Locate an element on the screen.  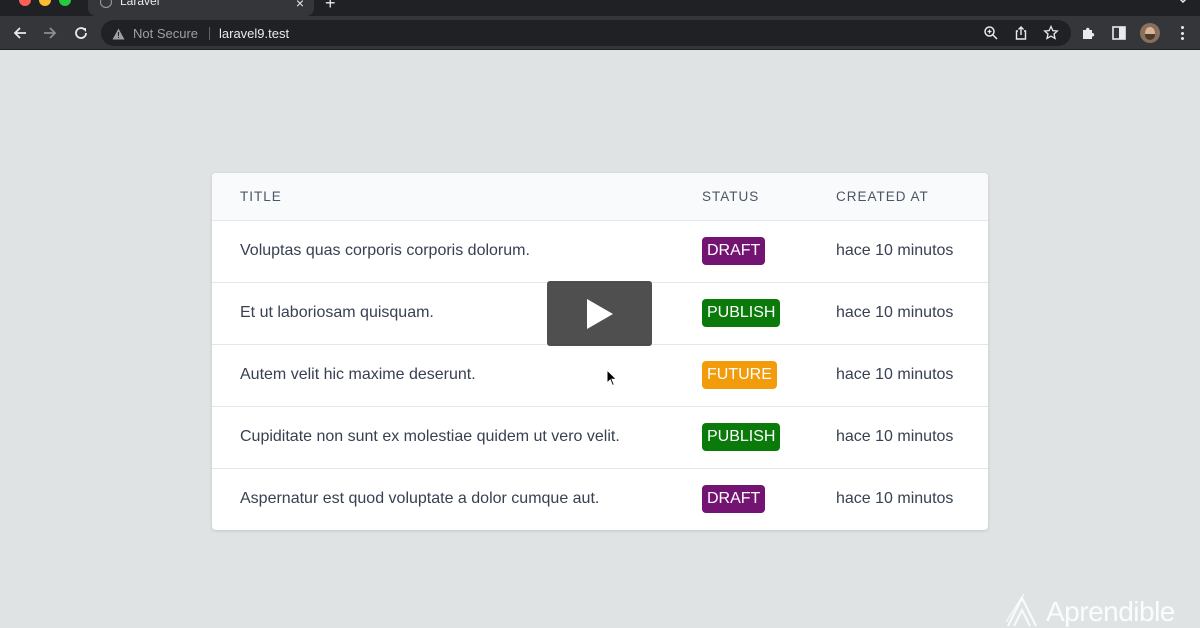
back-arrow-icon is located at coordinates (20, 33).